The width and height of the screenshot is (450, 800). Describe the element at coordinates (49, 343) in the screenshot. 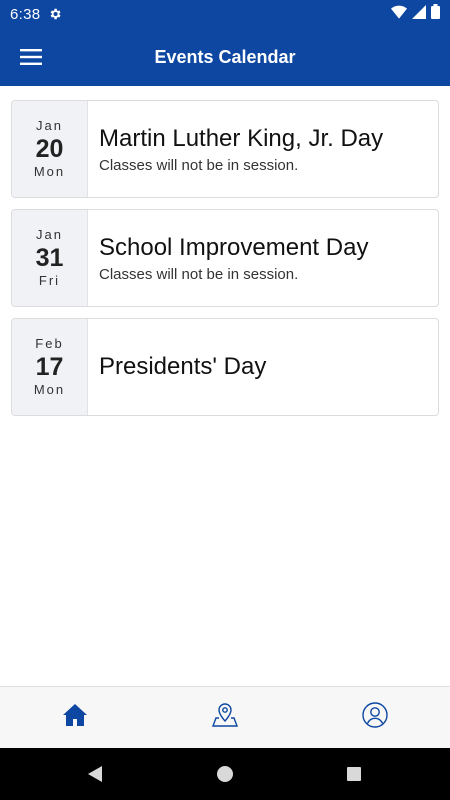

I see `event-month: Feb` at that location.